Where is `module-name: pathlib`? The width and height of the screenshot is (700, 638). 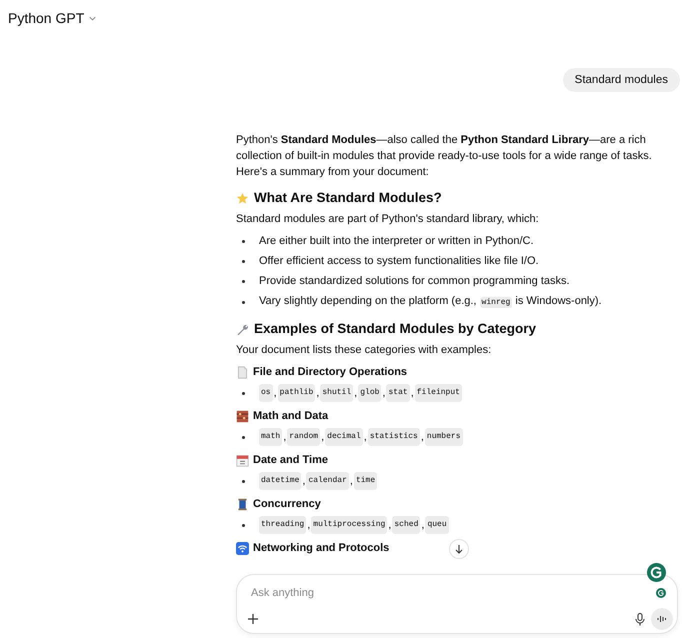
module-name: pathlib is located at coordinates (297, 393).